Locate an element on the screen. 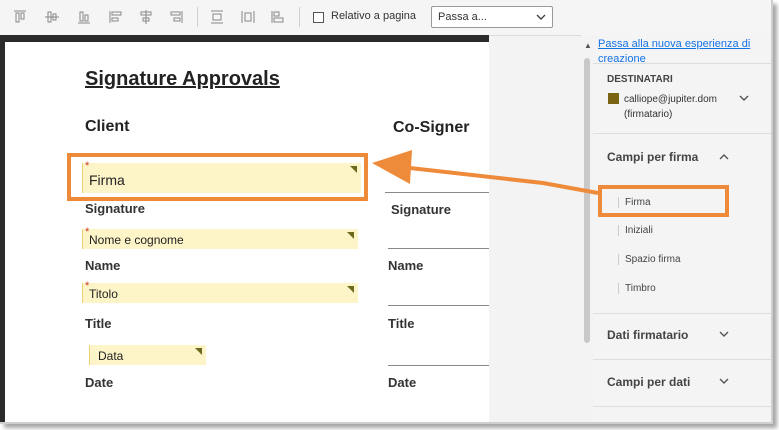  full-name-field: * Nome e cognome is located at coordinates (220, 237).